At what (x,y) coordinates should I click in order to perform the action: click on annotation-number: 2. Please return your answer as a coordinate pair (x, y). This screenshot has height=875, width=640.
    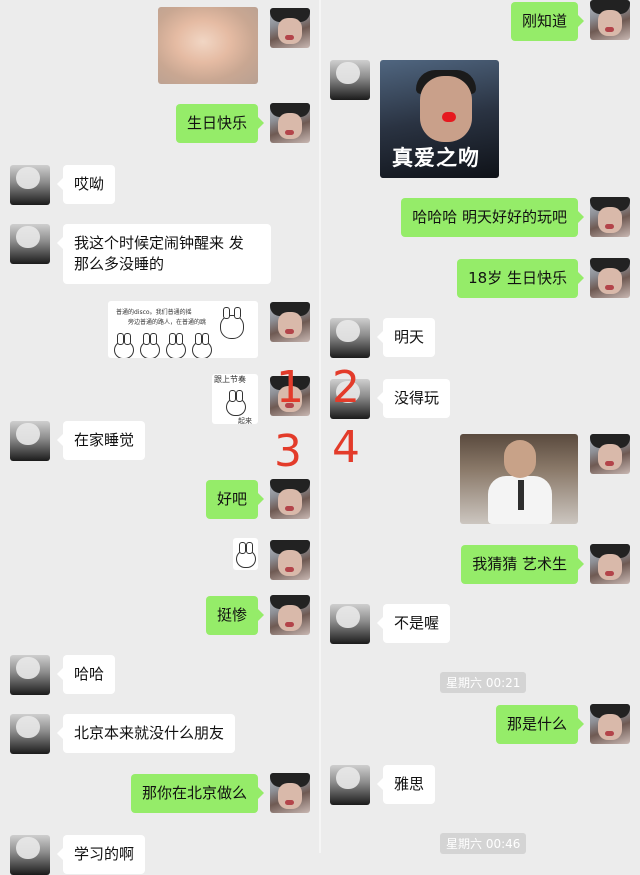
    Looking at the image, I should click on (346, 387).